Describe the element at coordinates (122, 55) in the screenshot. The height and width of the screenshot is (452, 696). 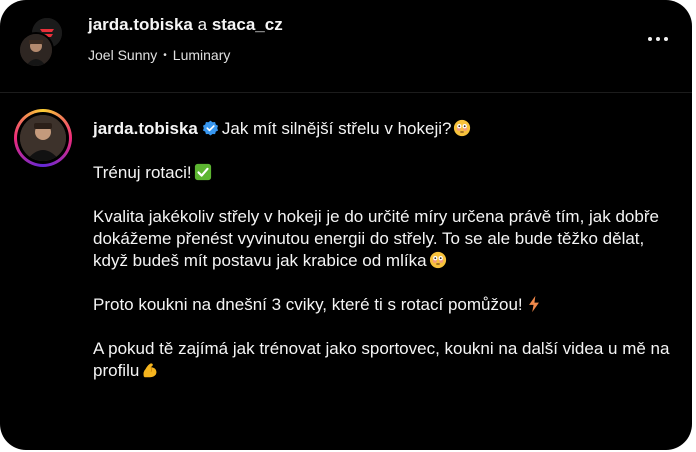
I see `music-artist: Joel Sunny` at that location.